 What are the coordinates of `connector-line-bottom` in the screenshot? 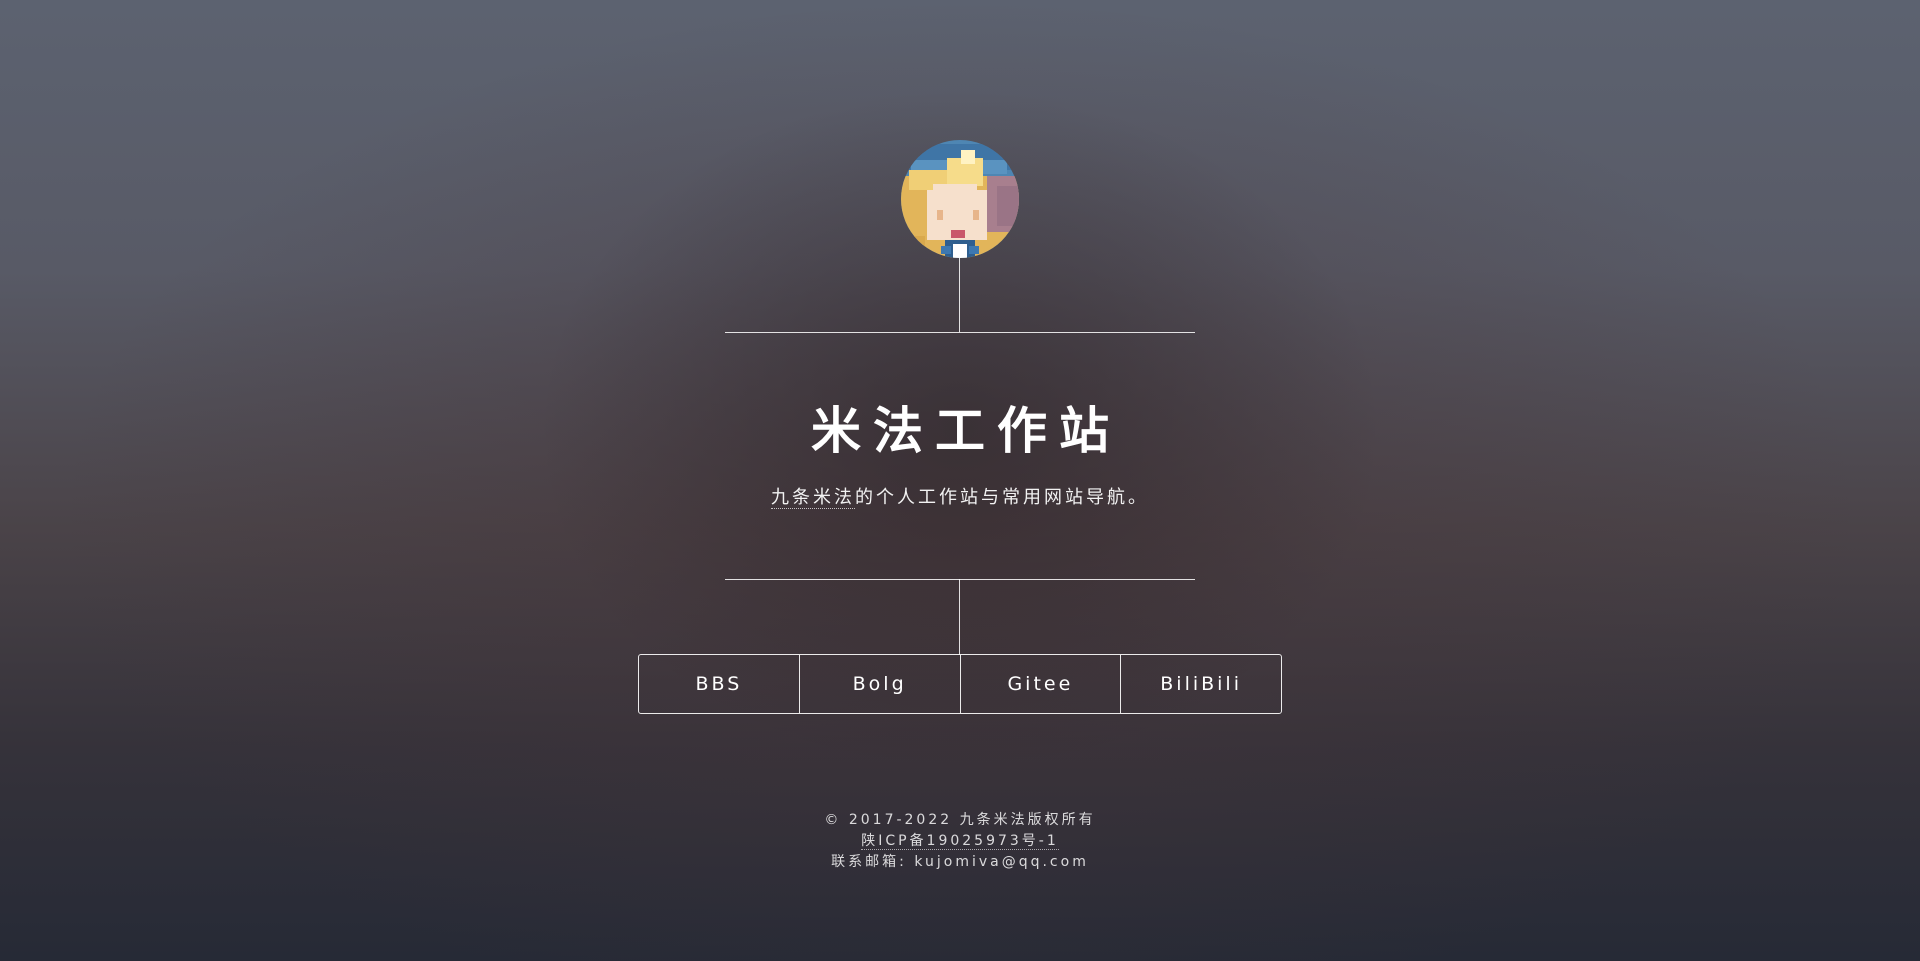 It's located at (959, 617).